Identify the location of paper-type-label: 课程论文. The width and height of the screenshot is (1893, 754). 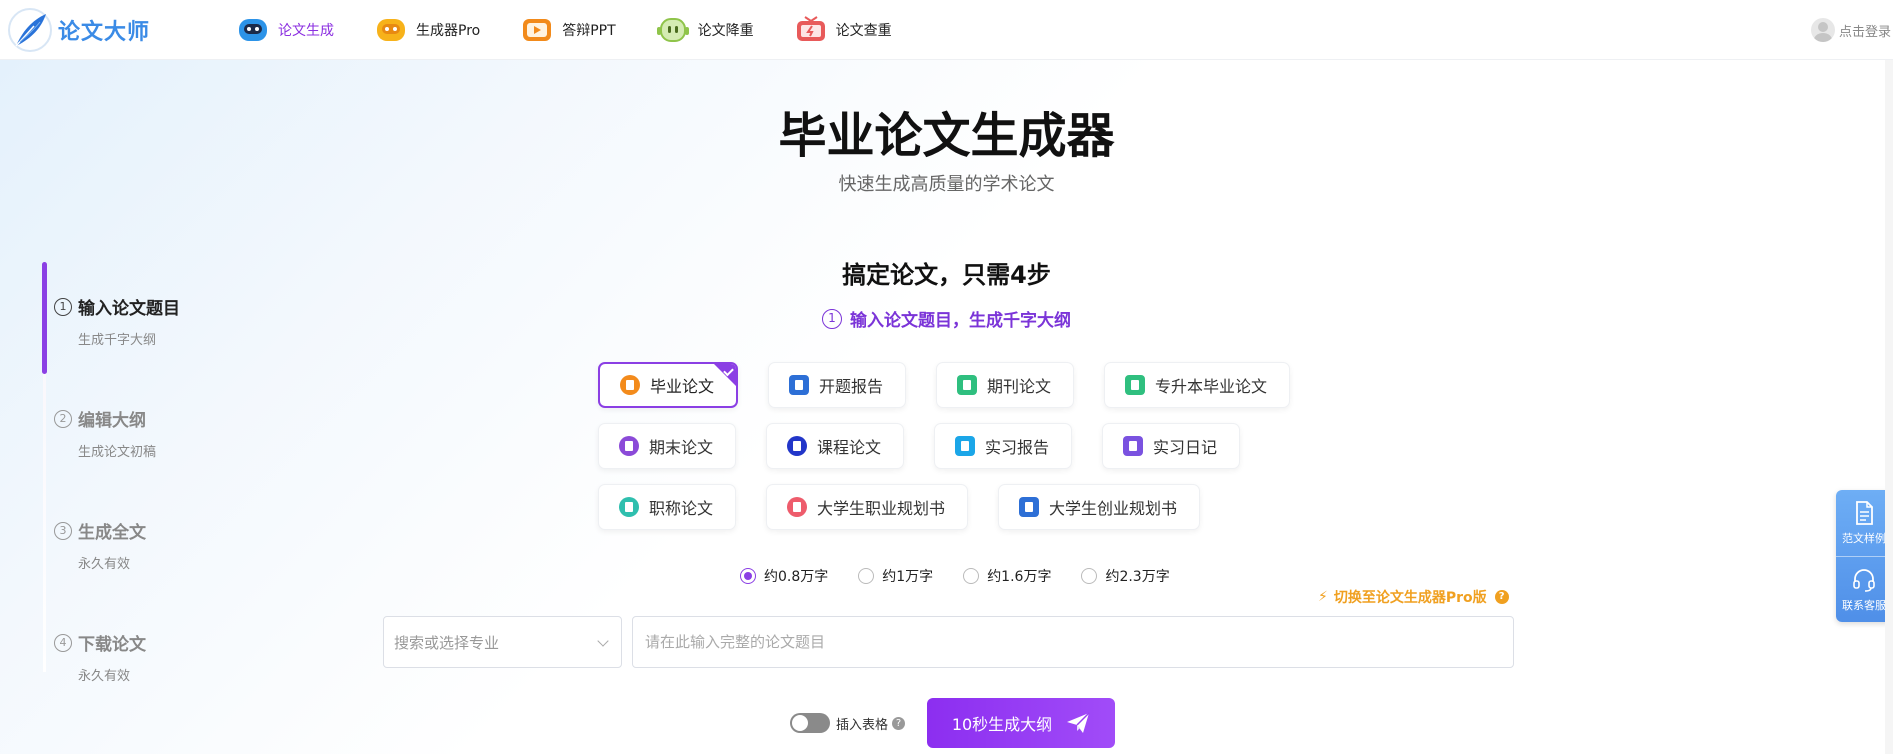
(849, 447).